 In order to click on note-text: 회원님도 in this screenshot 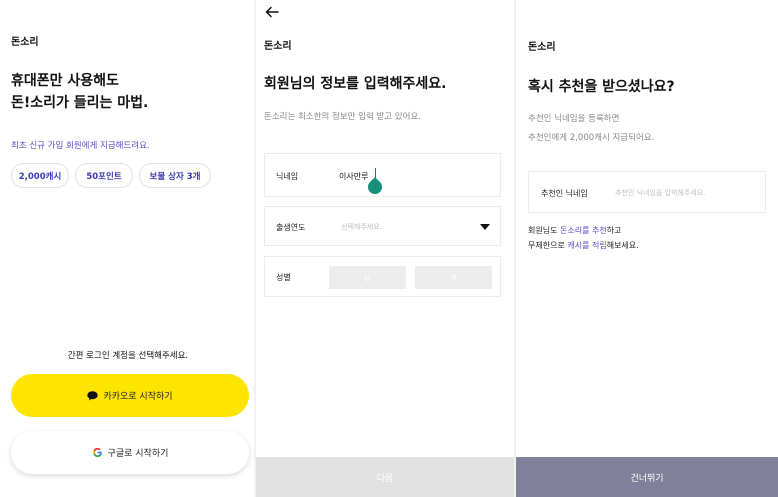, I will do `click(544, 230)`.